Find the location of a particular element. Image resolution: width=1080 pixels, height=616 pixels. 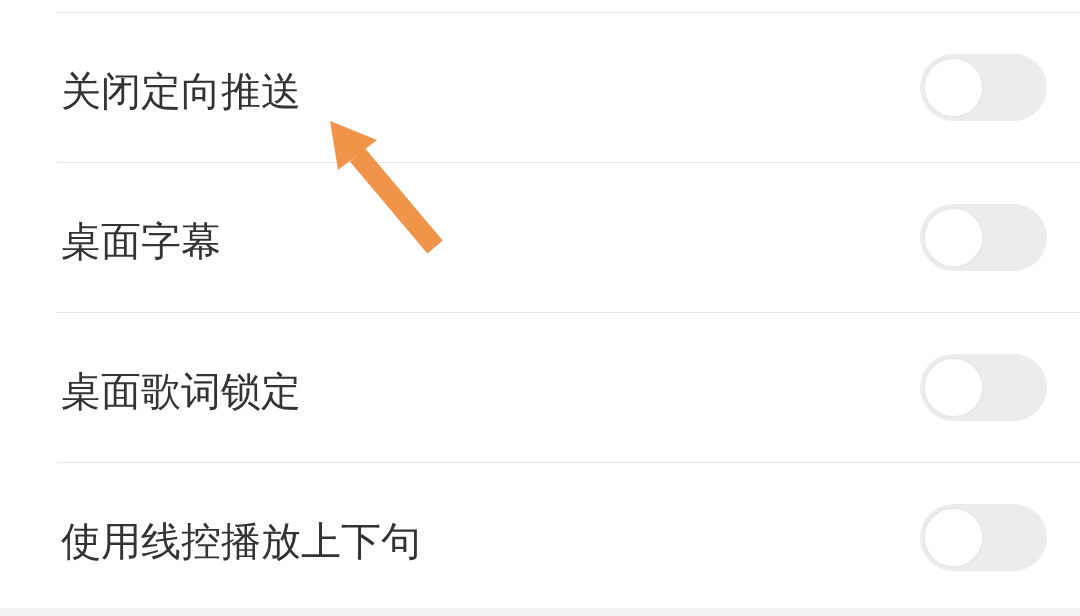

setting-label: 桌面字幕 is located at coordinates (141, 240).